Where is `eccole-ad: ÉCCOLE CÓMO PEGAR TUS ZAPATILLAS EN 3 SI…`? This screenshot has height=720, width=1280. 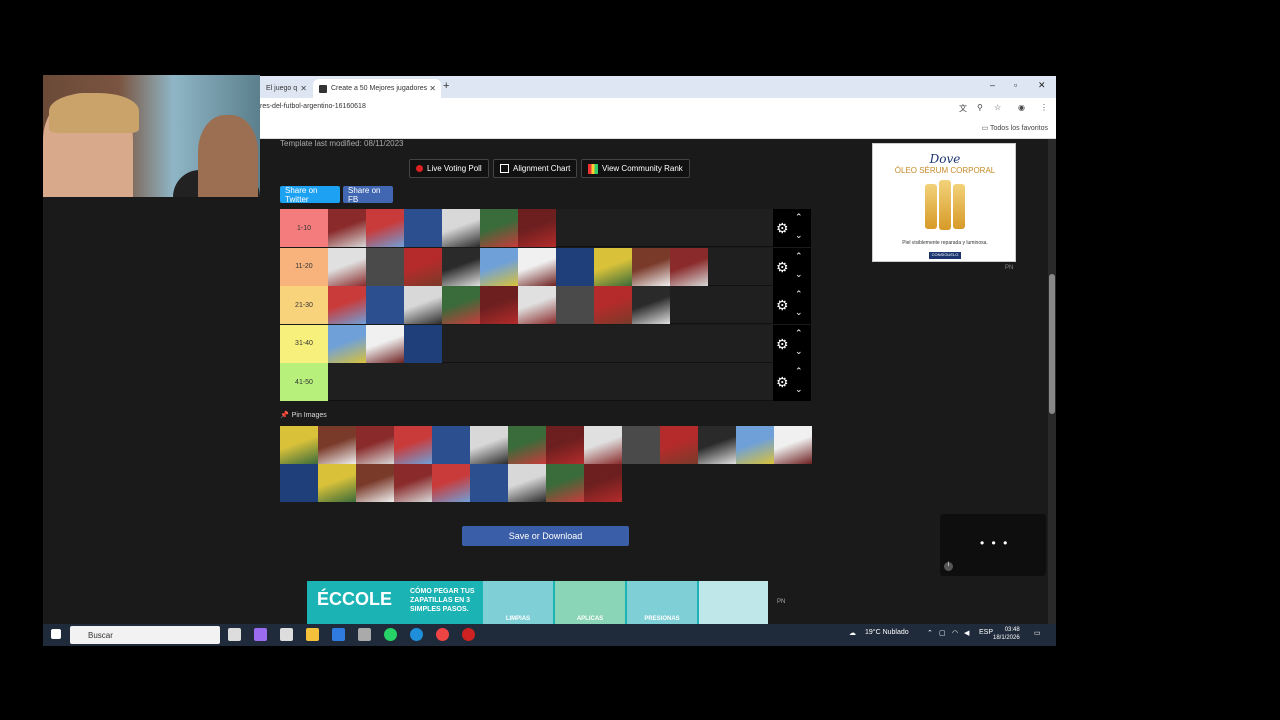
eccole-ad: ÉCCOLE CÓMO PEGAR TUS ZAPATILLAS EN 3 SI… is located at coordinates (537, 602).